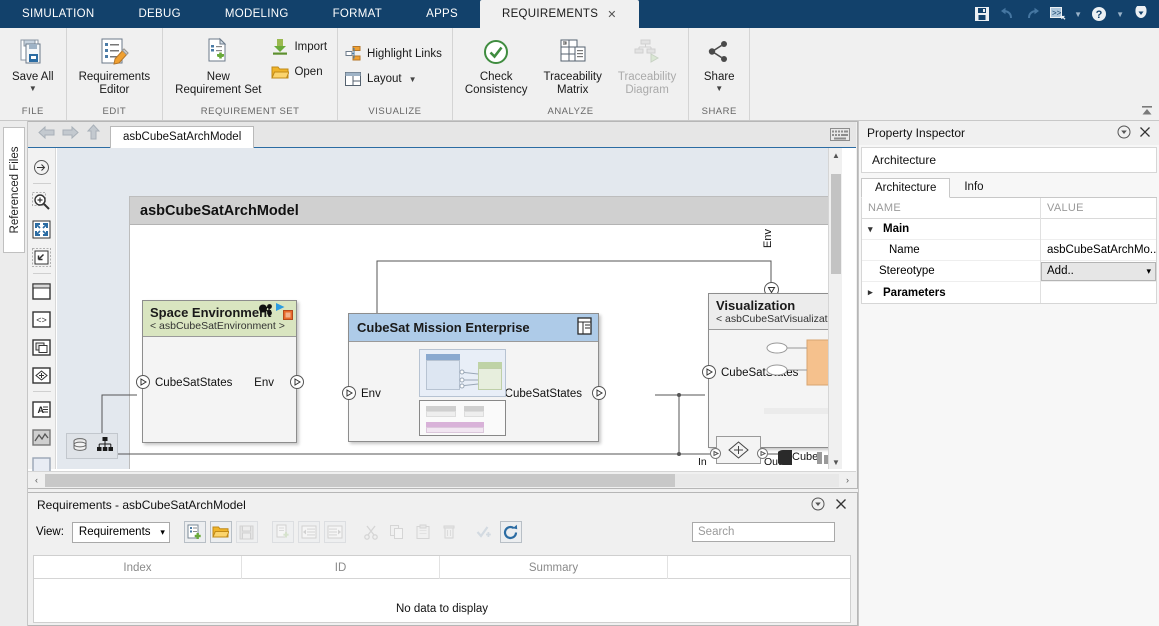 The height and width of the screenshot is (626, 1159). What do you see at coordinates (738, 450) in the screenshot?
I see `adapter-block` at bounding box center [738, 450].